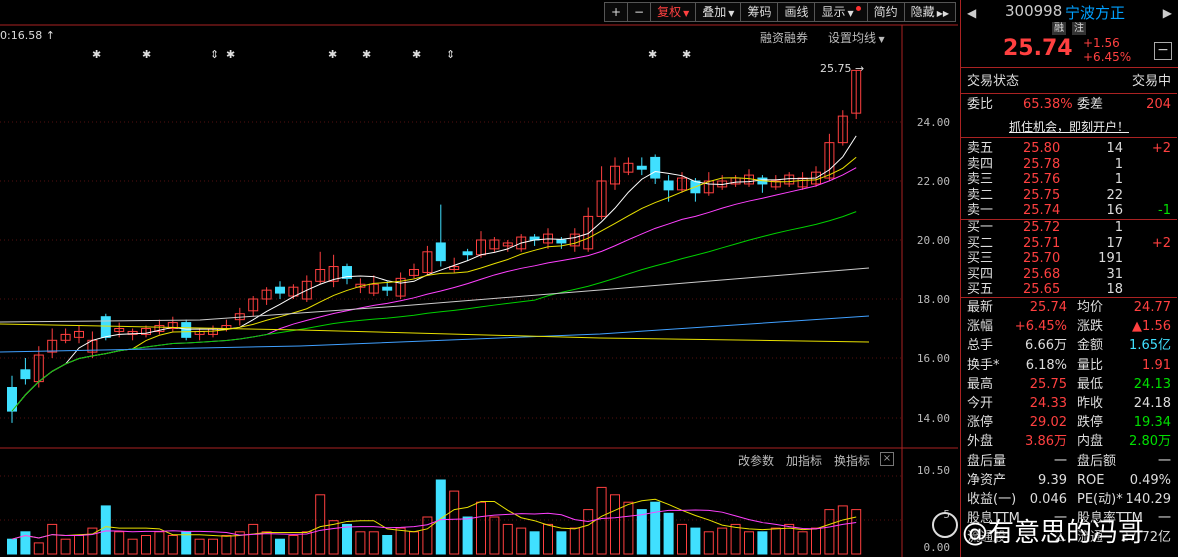  I want to click on zoom-out-button: −, so click(639, 12).